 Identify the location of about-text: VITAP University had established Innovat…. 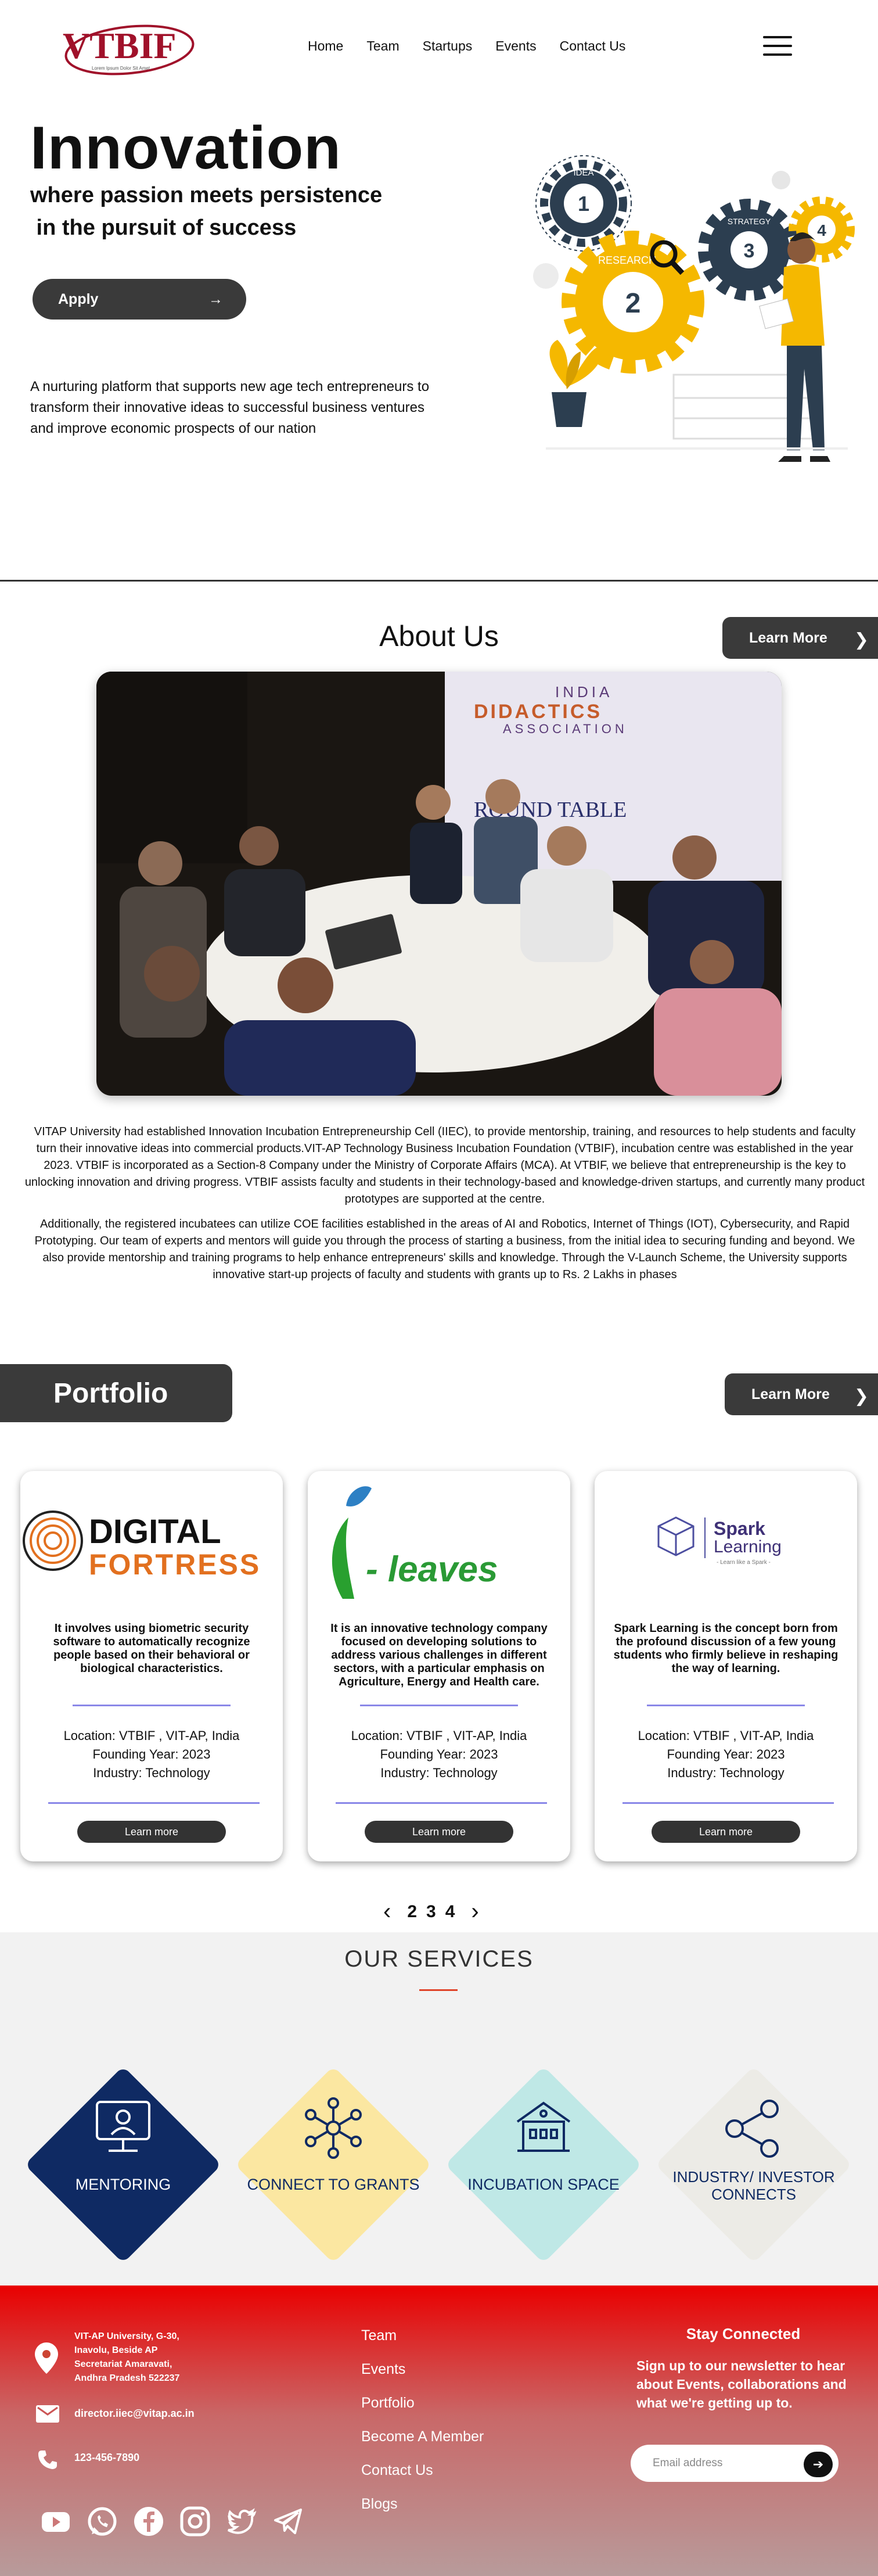
(444, 1207).